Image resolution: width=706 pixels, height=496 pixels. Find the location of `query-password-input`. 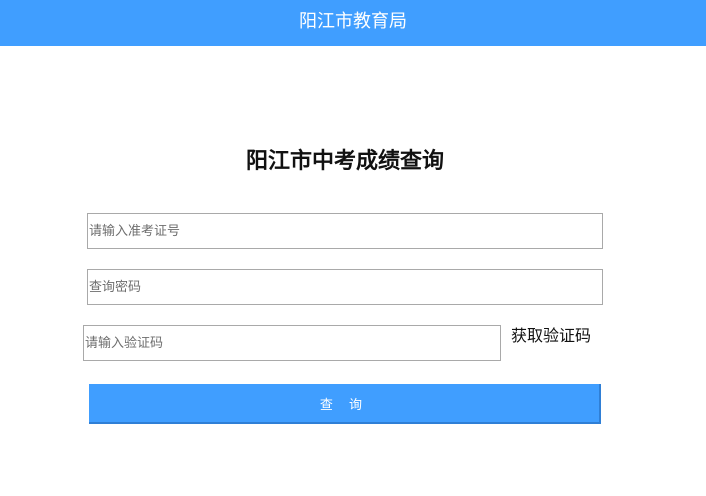

query-password-input is located at coordinates (345, 287).